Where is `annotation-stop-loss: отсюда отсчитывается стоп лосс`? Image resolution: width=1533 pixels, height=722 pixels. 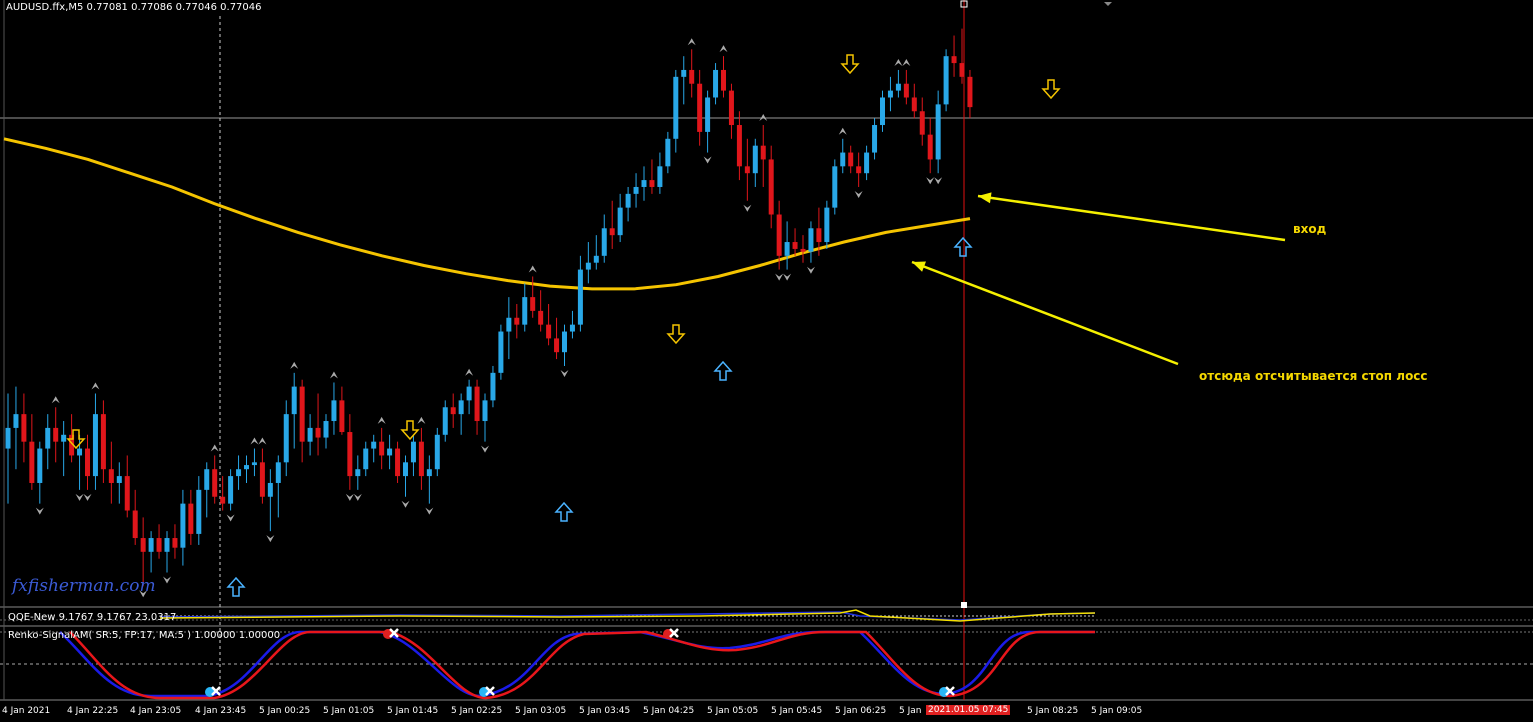 annotation-stop-loss: отсюда отсчитывается стоп лосс is located at coordinates (1313, 376).